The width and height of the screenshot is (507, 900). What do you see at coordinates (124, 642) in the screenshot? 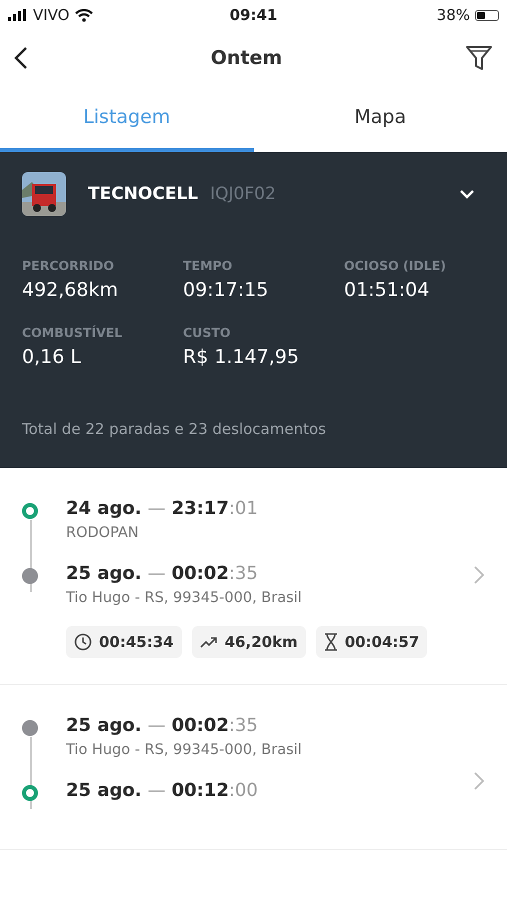
I see `stat-chip: 00:45:34` at bounding box center [124, 642].